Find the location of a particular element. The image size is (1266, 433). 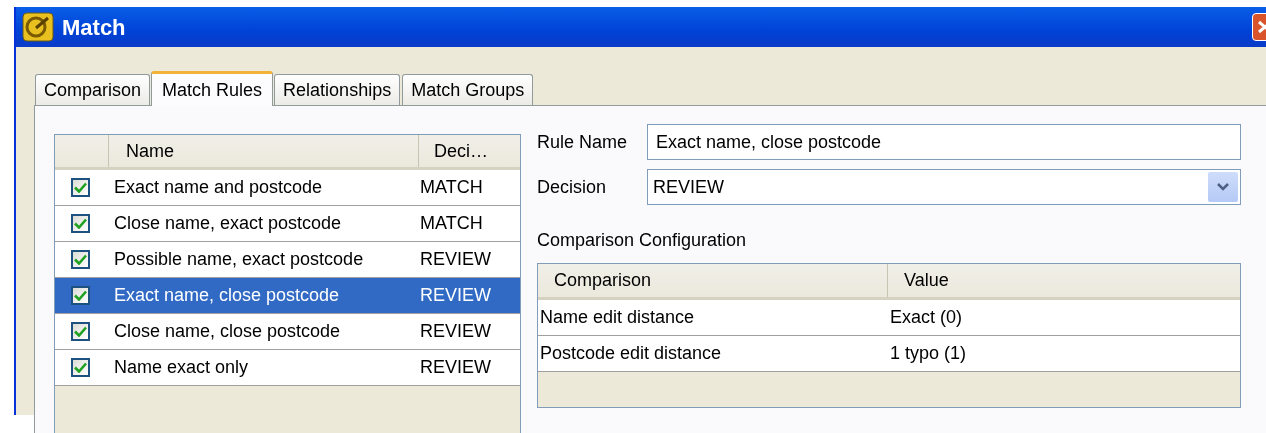

table-cell-text: Name edit distance is located at coordinates (617, 317).